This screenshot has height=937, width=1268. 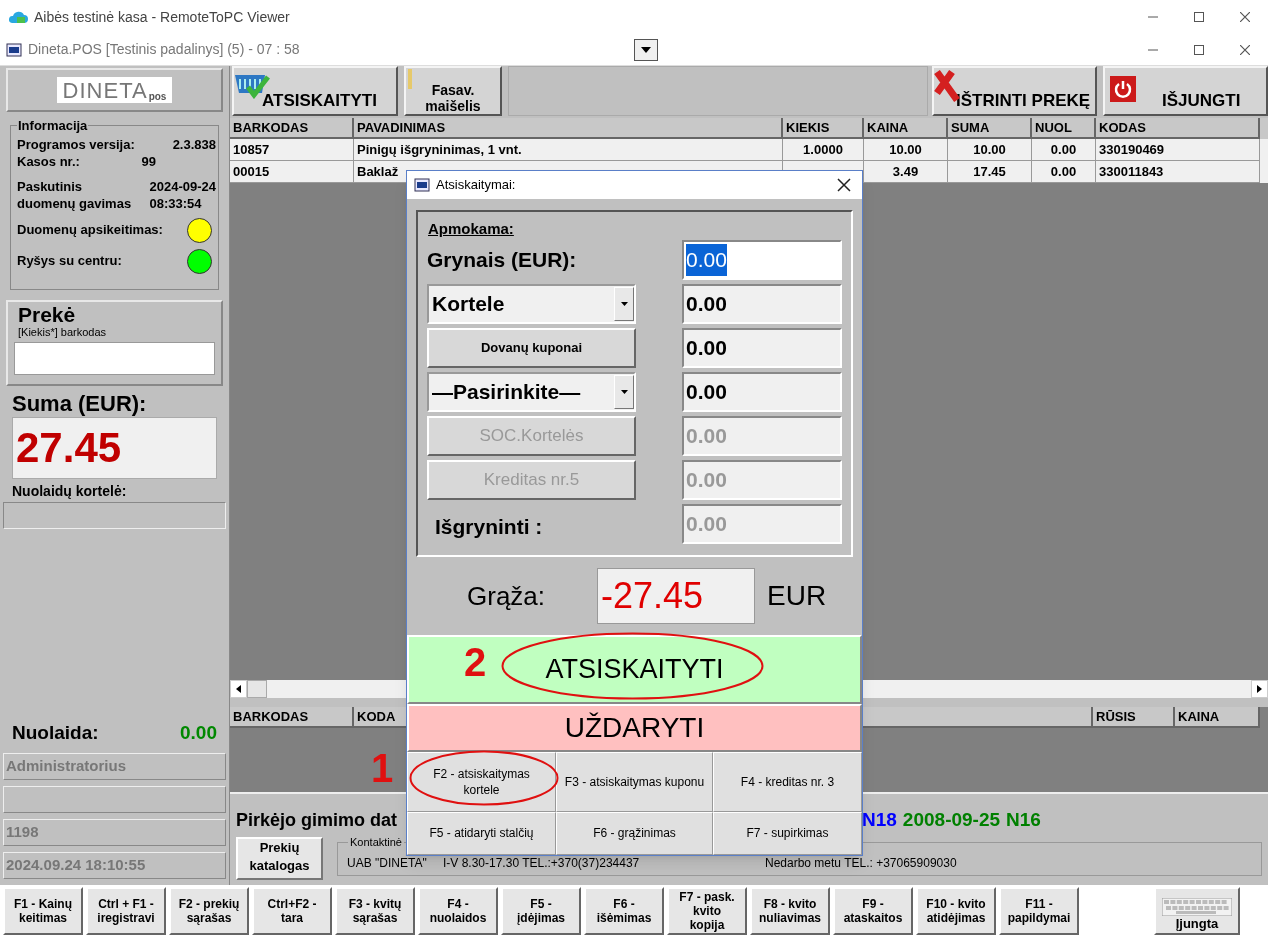 What do you see at coordinates (209, 911) in the screenshot?
I see `function-key-button: F2 - prekių sąrašas` at bounding box center [209, 911].